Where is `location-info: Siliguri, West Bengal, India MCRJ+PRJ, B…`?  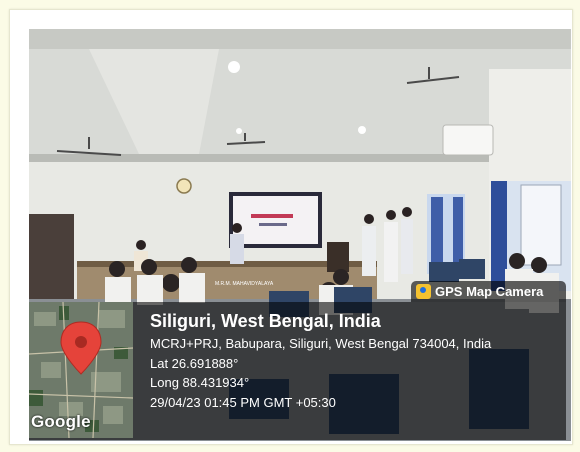 location-info: Siliguri, West Bengal, India MCRJ+PRJ, B… is located at coordinates (320, 361).